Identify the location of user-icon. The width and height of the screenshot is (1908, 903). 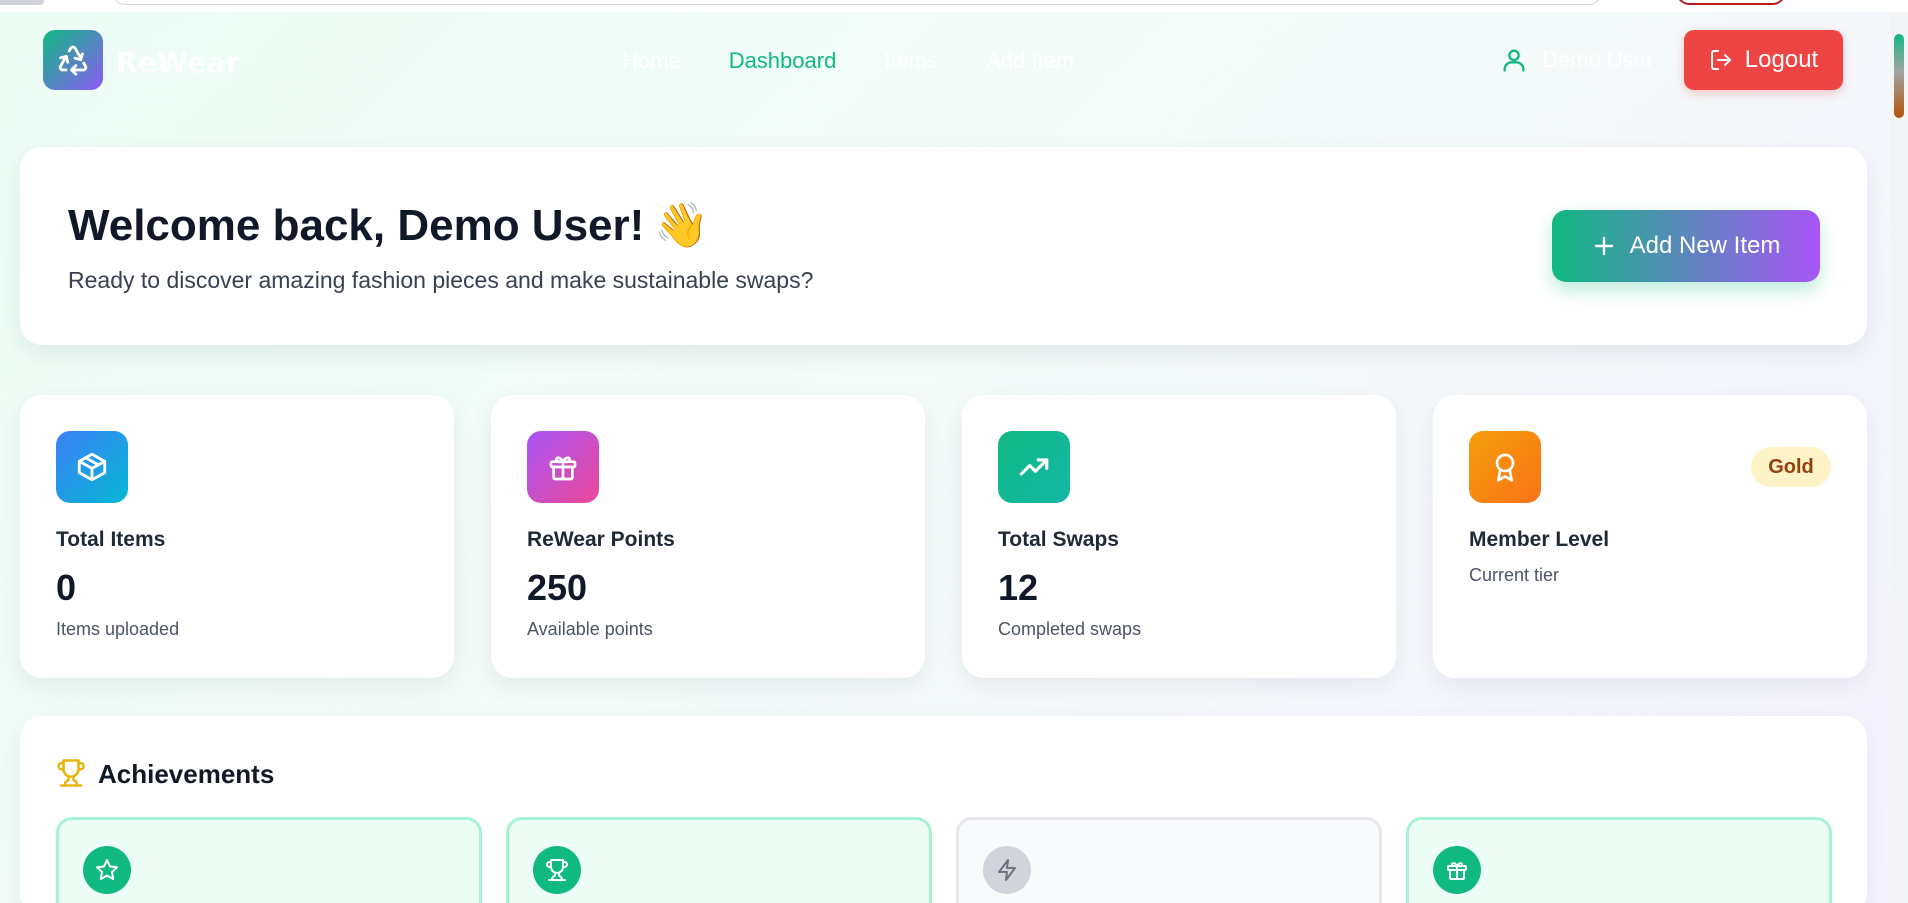
(1514, 60).